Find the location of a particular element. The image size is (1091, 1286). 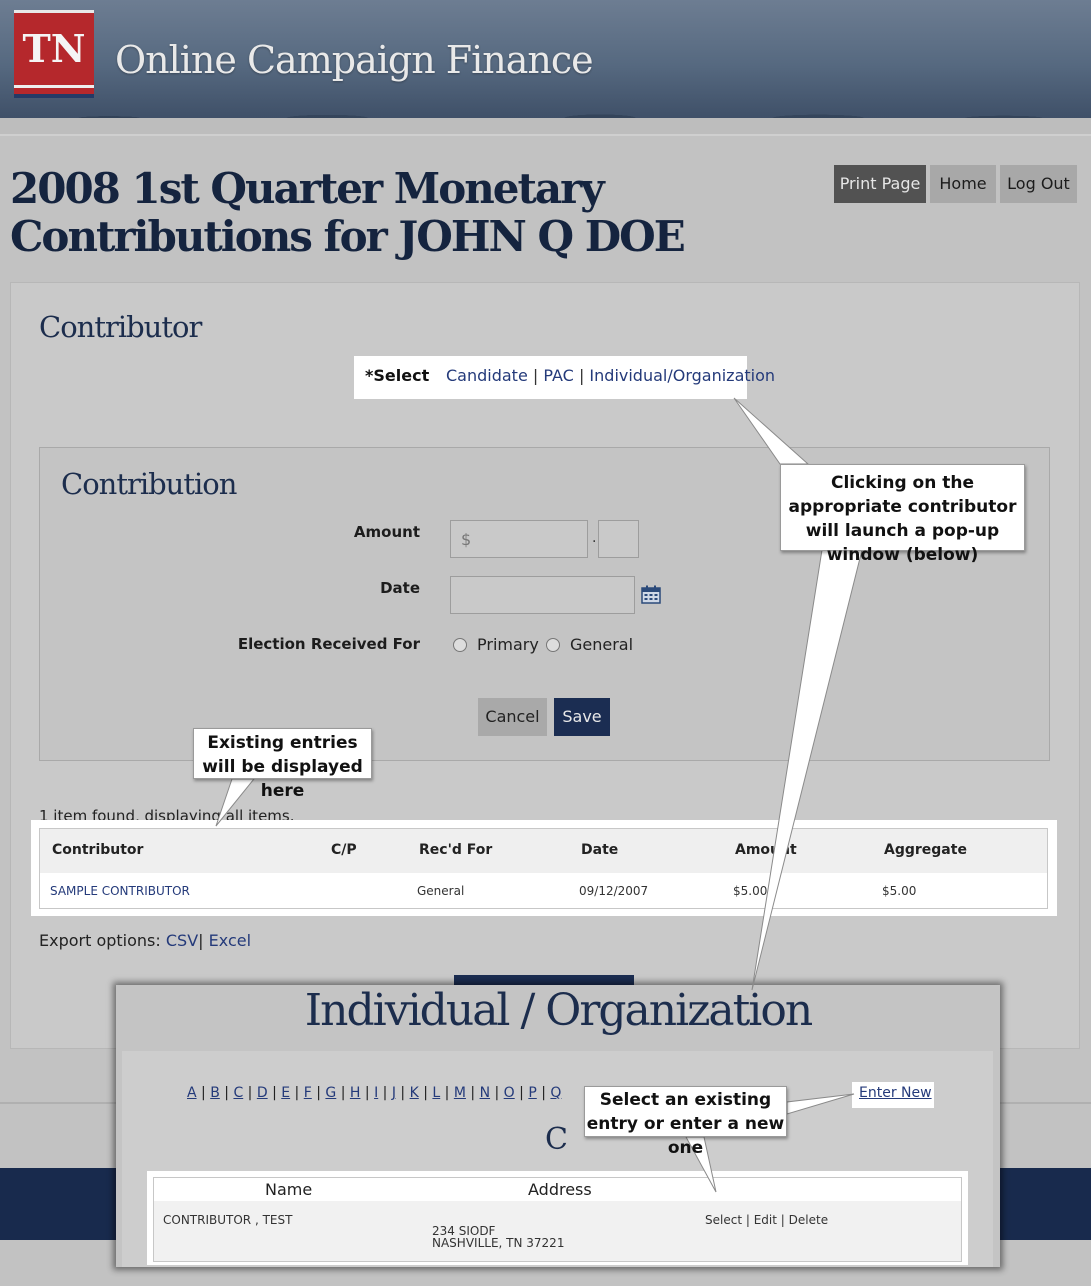

column-header-date: Date is located at coordinates (599, 850).